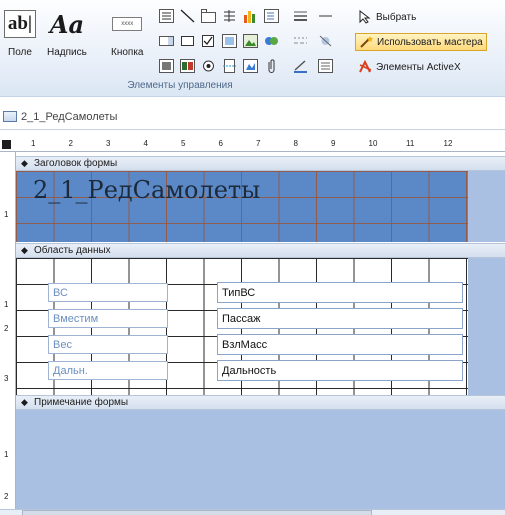  Describe the element at coordinates (180, 85) in the screenshot. I see `group-label: Элементы управления` at that location.